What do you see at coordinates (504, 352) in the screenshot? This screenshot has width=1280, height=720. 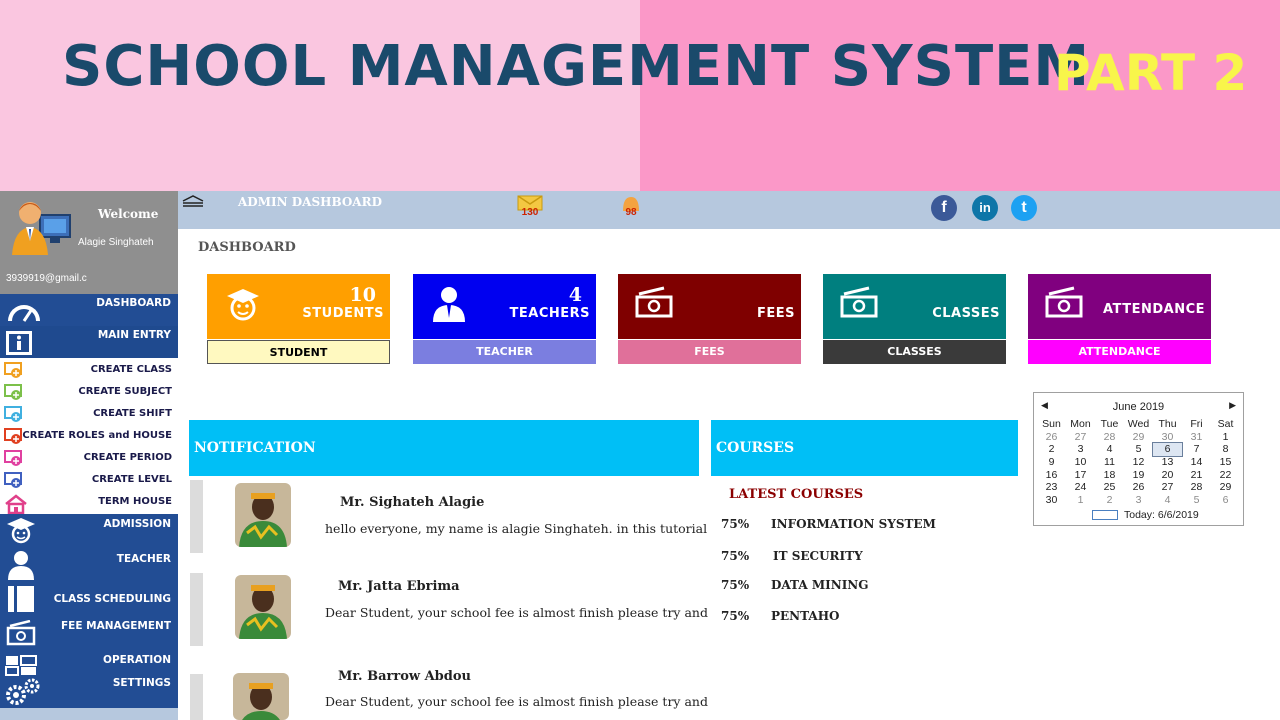 I see `teacher-footer-button: TEACHER` at bounding box center [504, 352].